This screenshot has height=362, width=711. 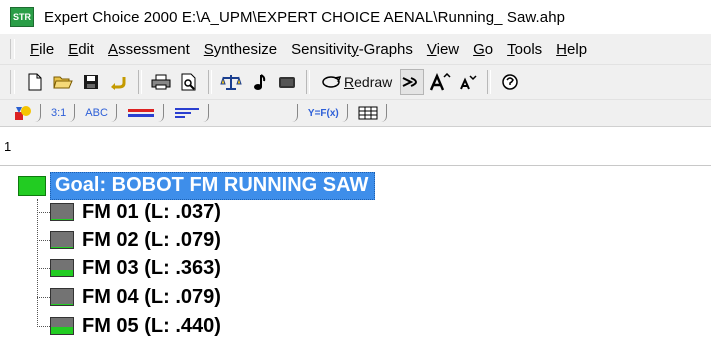 I want to click on menu-help: Help, so click(x=571, y=49).